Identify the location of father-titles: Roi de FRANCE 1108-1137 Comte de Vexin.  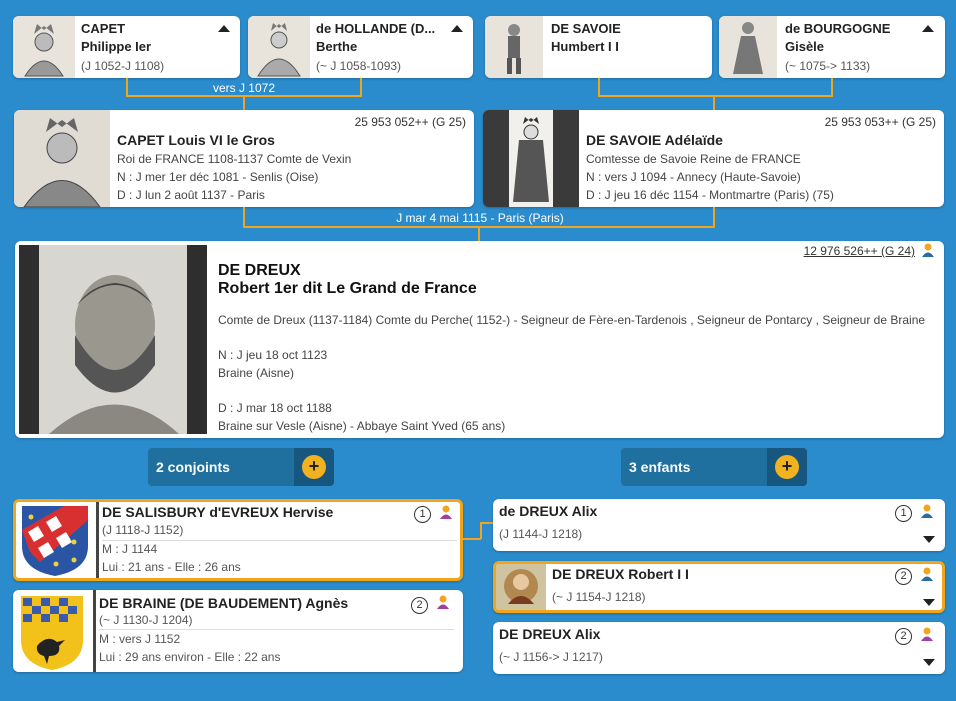
(234, 159).